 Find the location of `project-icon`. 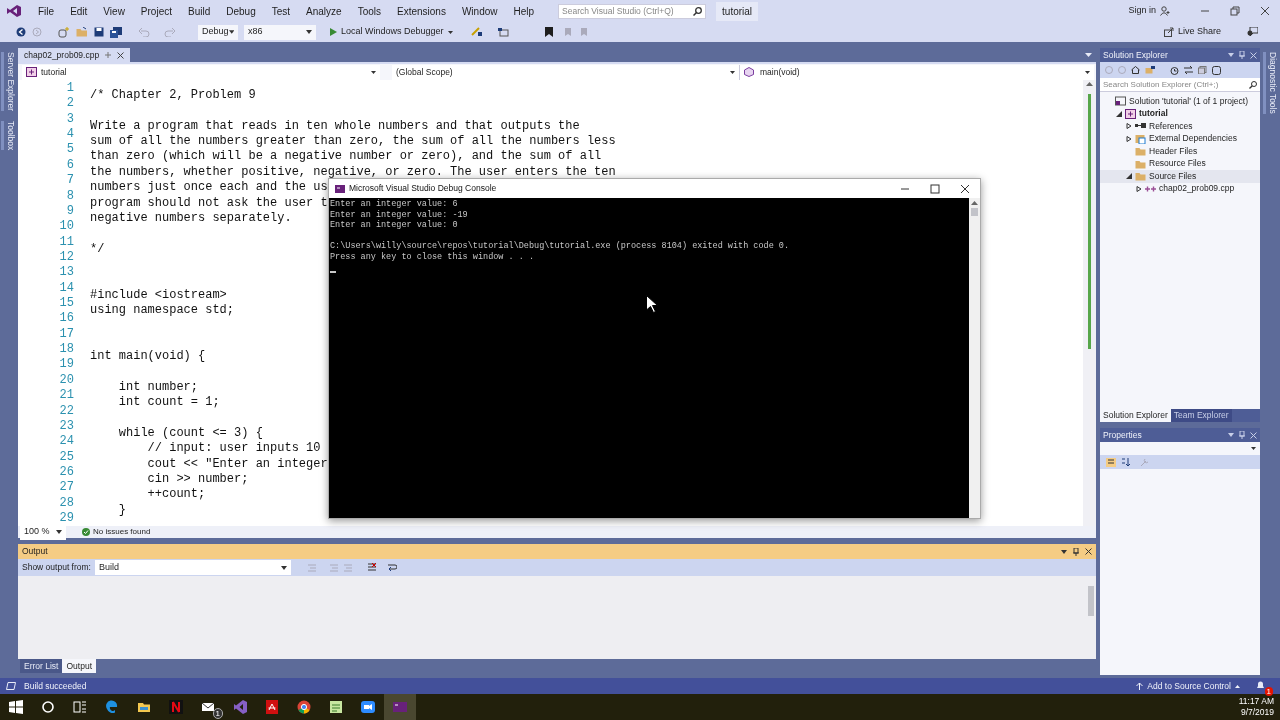

project-icon is located at coordinates (1130, 113).